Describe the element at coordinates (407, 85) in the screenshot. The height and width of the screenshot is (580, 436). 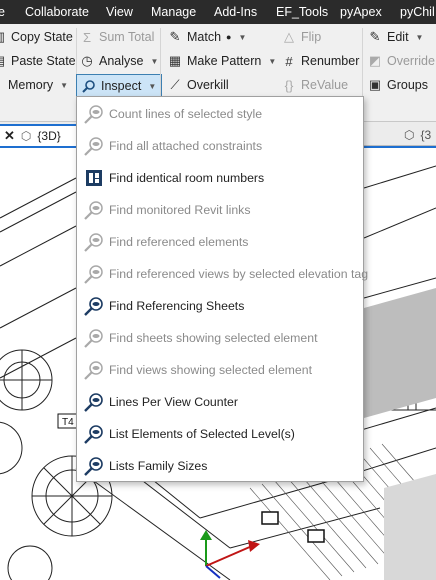
I see `groups-label: Groups` at that location.